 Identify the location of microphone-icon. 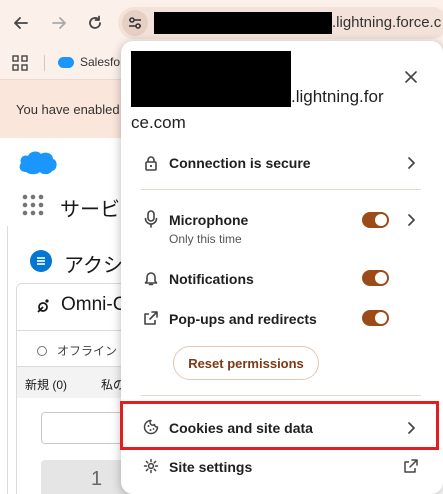
(151, 219).